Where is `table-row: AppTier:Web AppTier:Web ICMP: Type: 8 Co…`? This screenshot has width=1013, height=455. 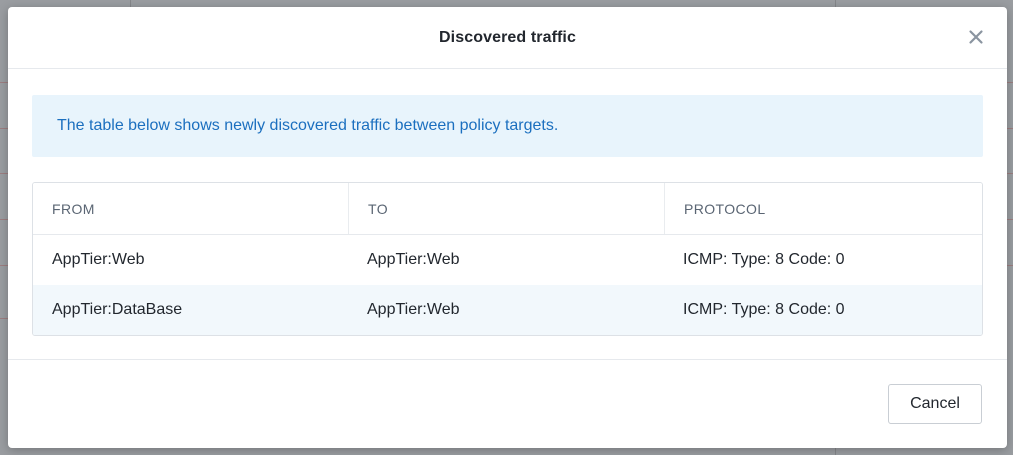
table-row: AppTier:Web AppTier:Web ICMP: Type: 8 Co… is located at coordinates (507, 260).